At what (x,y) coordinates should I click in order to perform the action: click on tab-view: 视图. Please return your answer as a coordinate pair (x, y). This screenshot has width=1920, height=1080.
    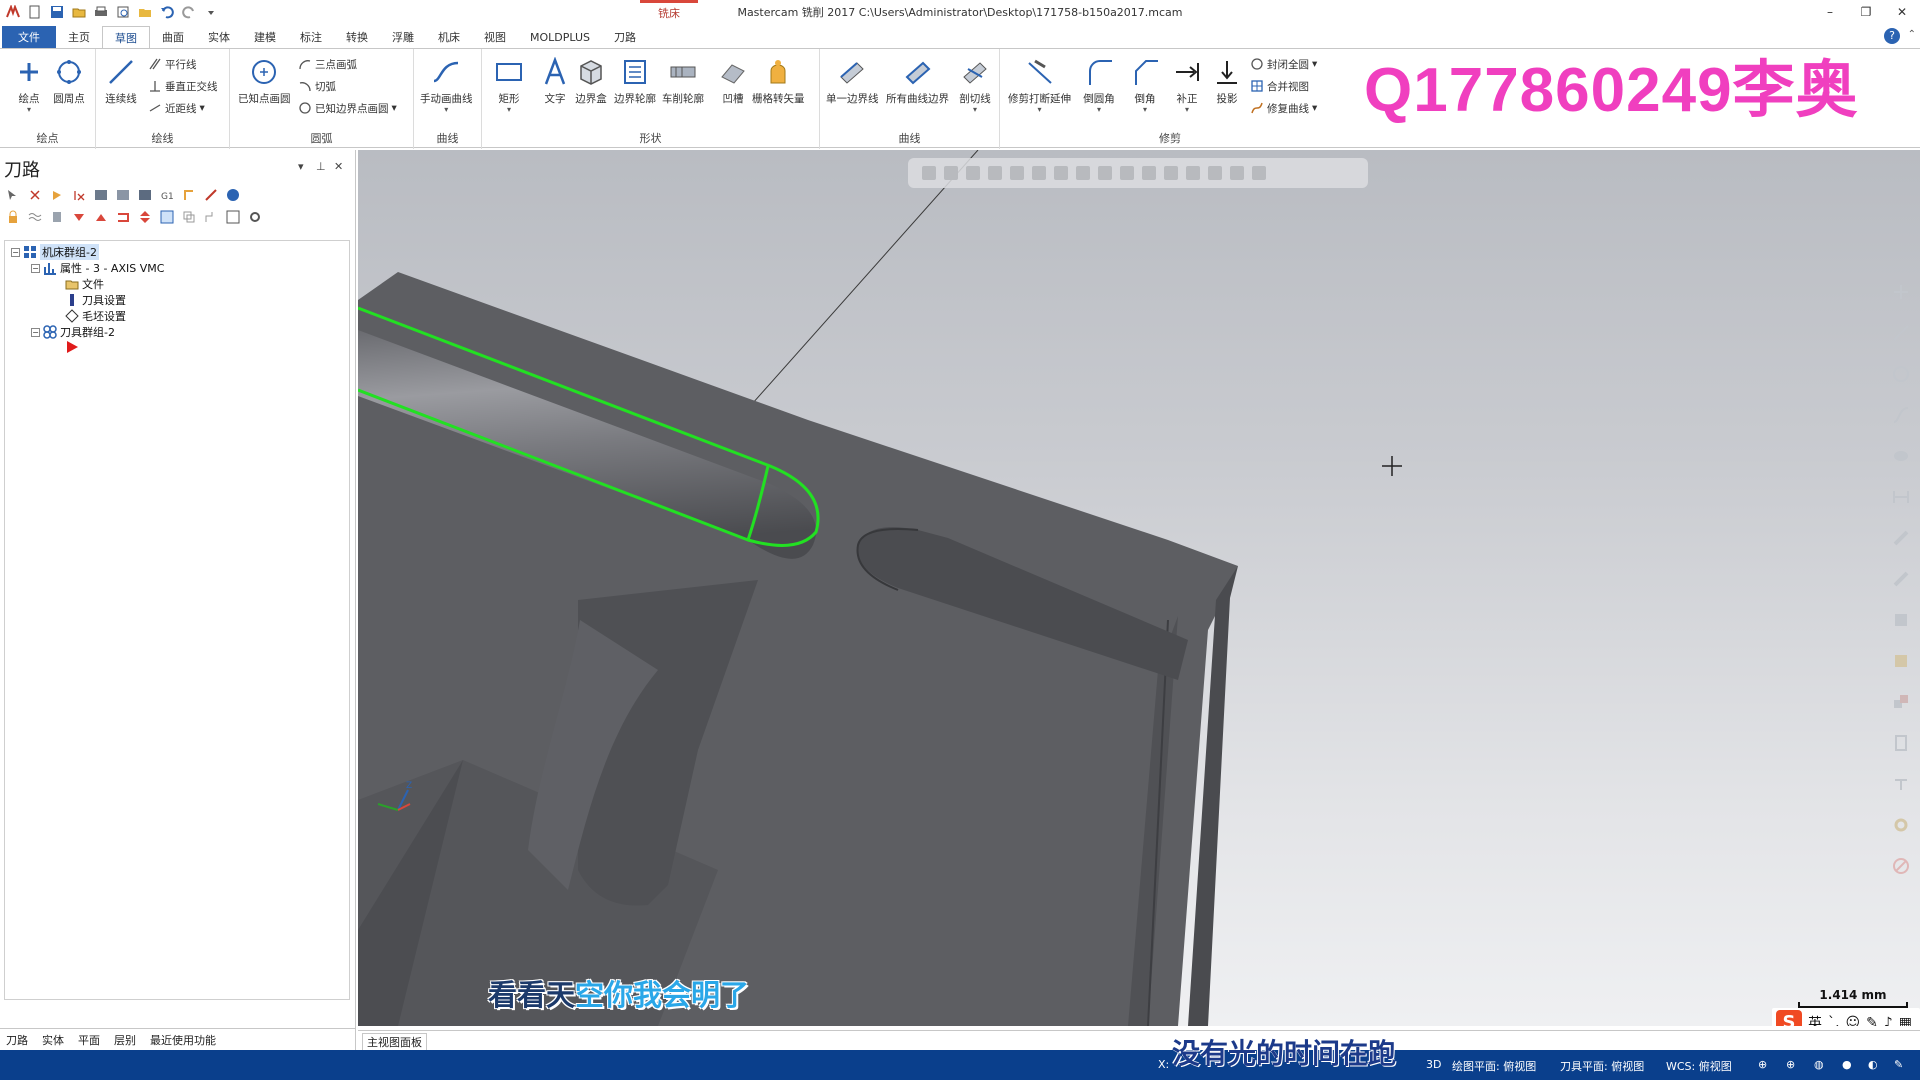
    Looking at the image, I should click on (495, 37).